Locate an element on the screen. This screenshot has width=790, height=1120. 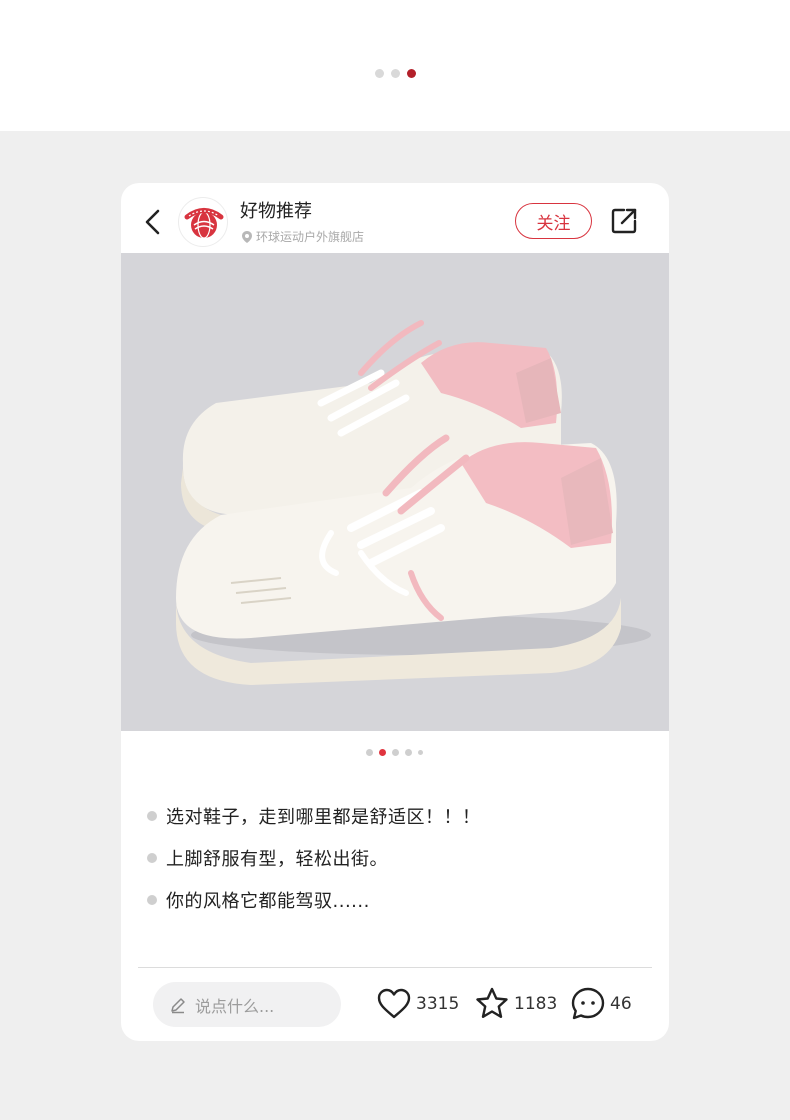
back-arrow-icon is located at coordinates (153, 222).